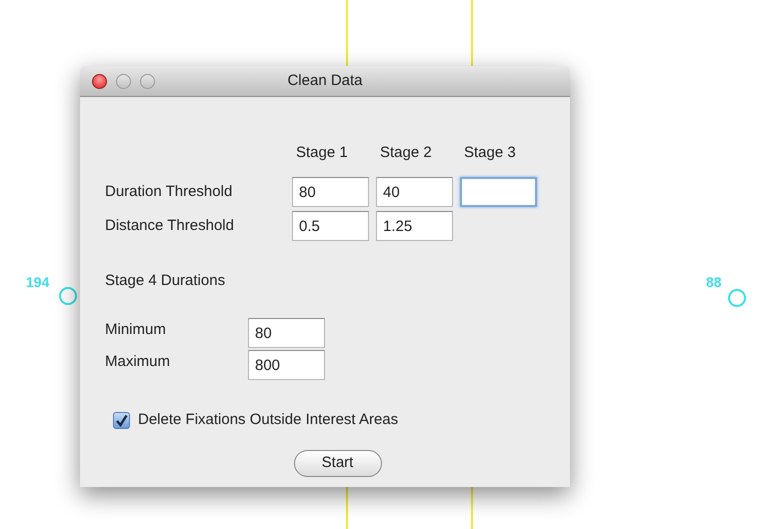  Describe the element at coordinates (414, 192) in the screenshot. I see `input-field: 40` at that location.